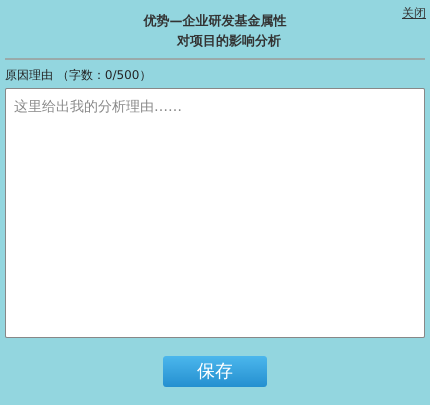 The height and width of the screenshot is (405, 430). Describe the element at coordinates (414, 13) in the screenshot. I see `close-link: 关闭` at that location.